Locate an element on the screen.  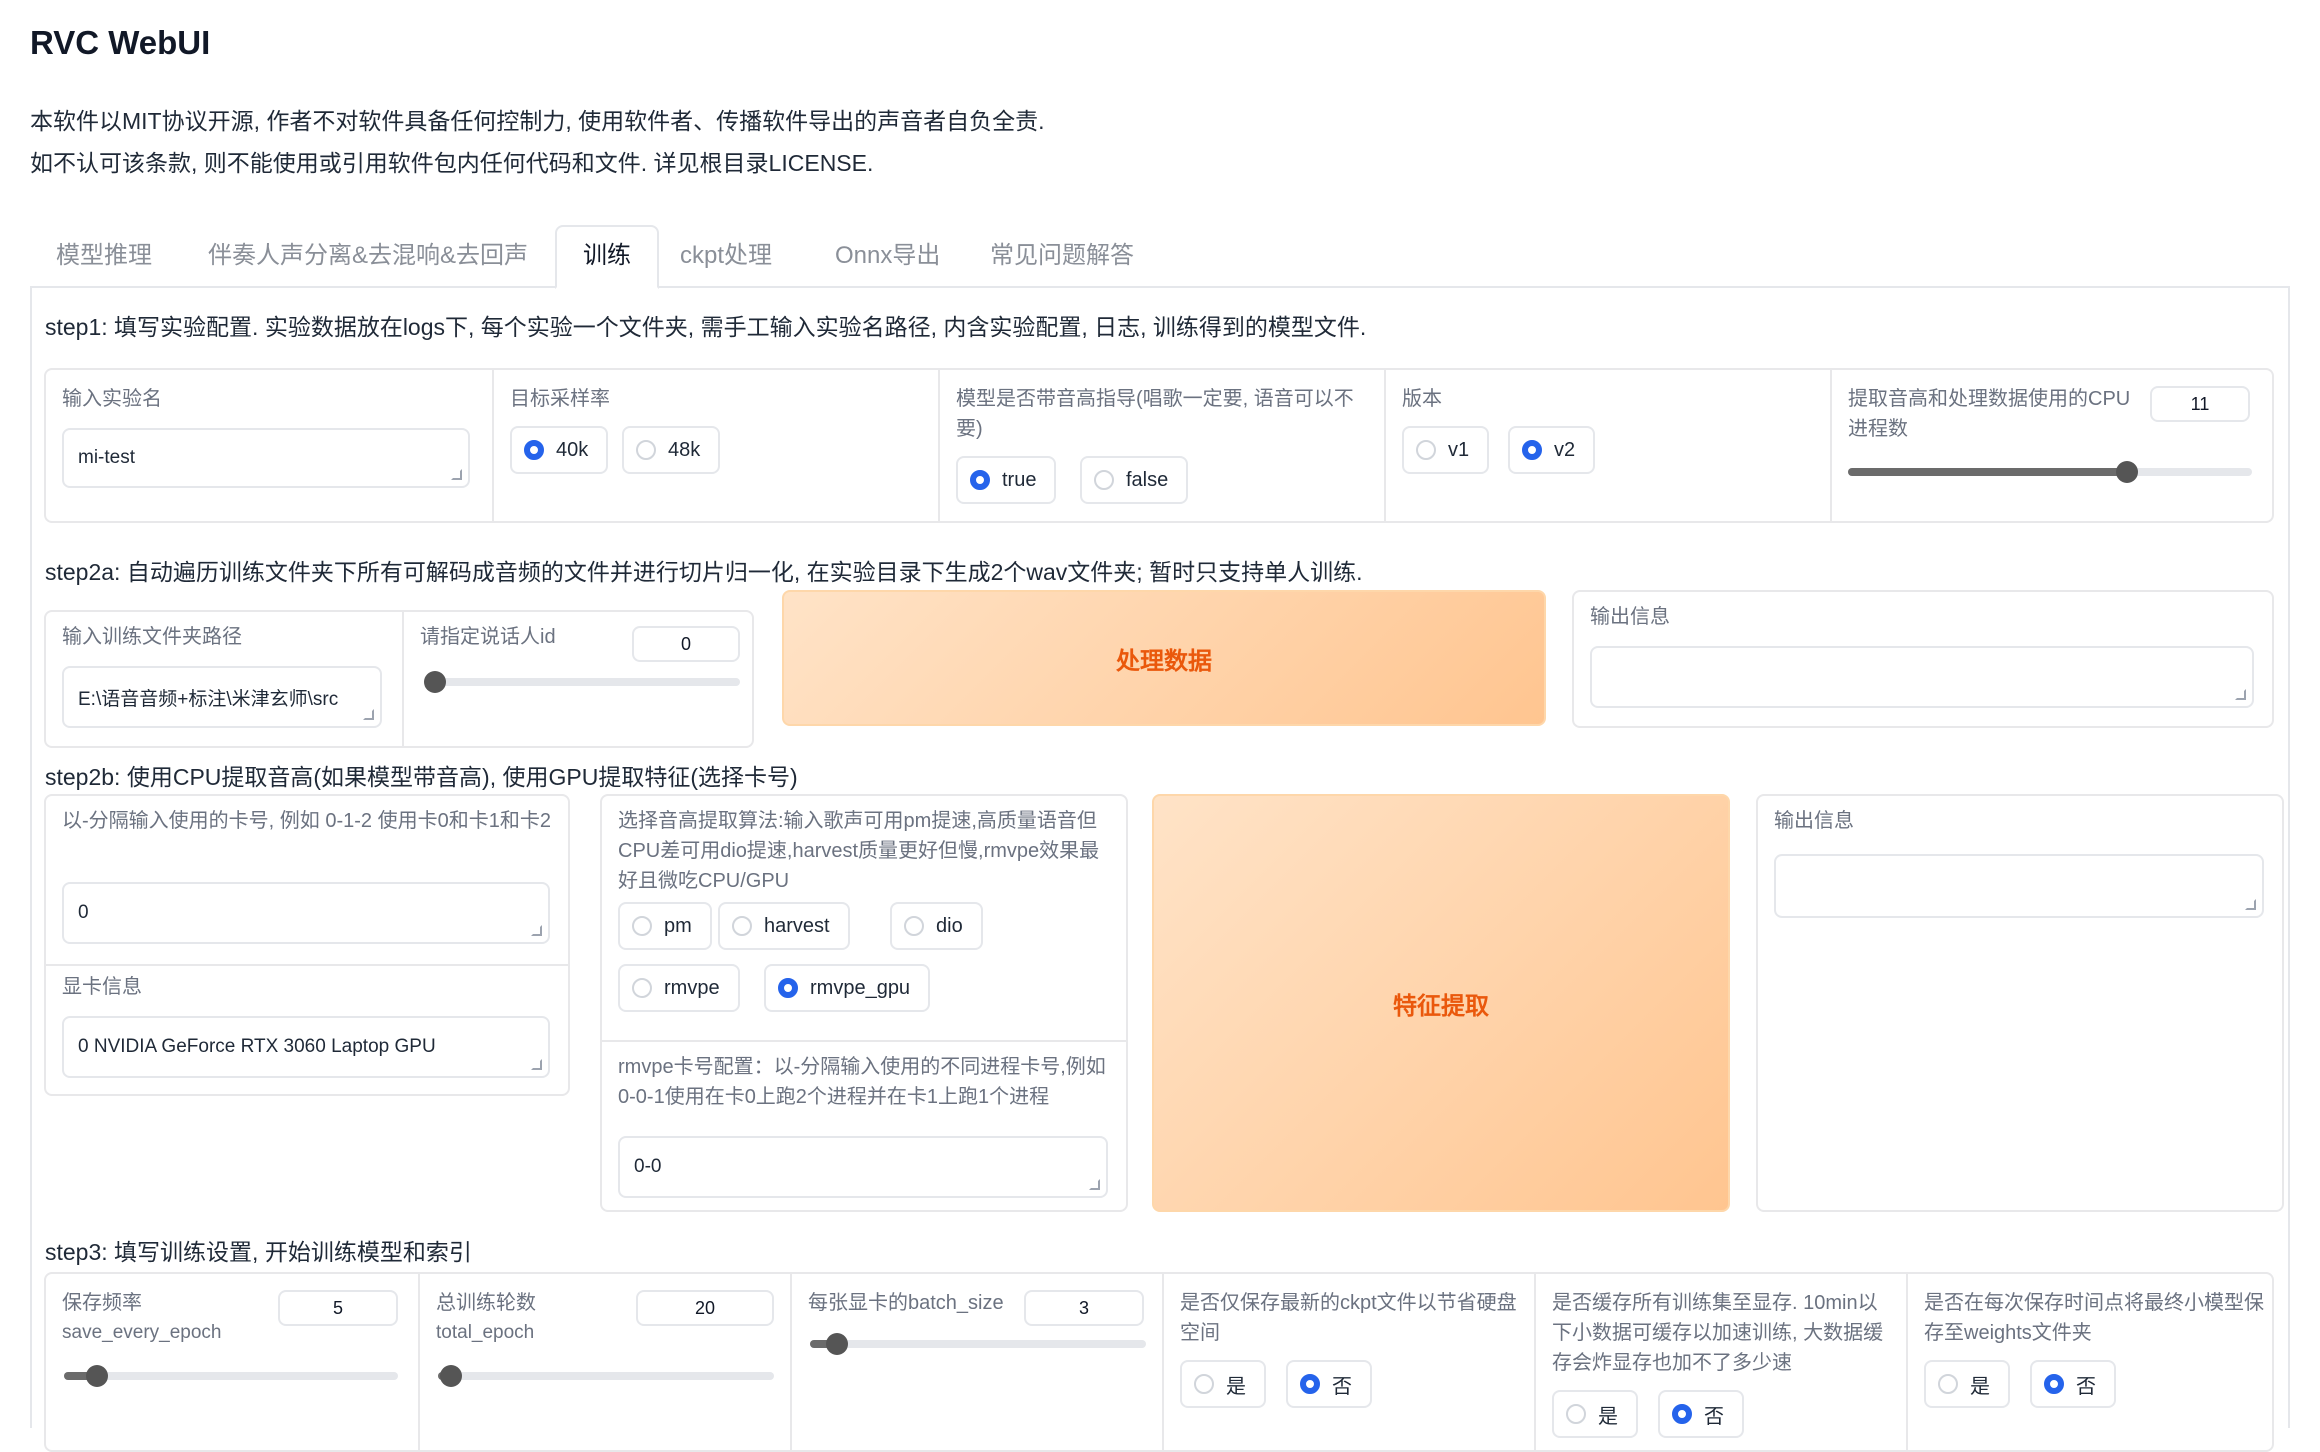
save-weights-block: 是否在每次保存时间点将最终小模型保存至weights文件夹 是 否 is located at coordinates (2091, 1362).